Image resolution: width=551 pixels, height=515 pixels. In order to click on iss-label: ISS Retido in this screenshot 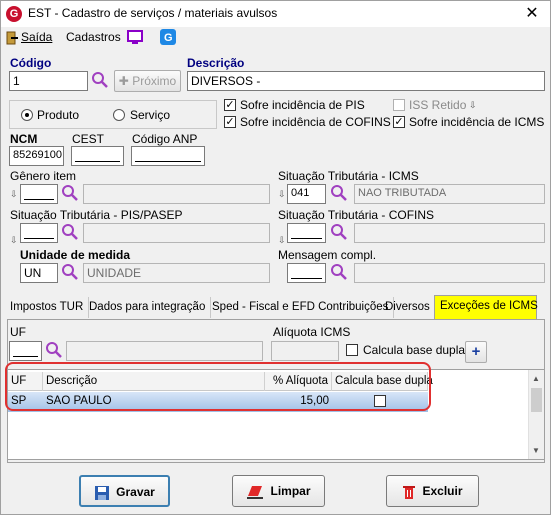, I will do `click(438, 105)`.